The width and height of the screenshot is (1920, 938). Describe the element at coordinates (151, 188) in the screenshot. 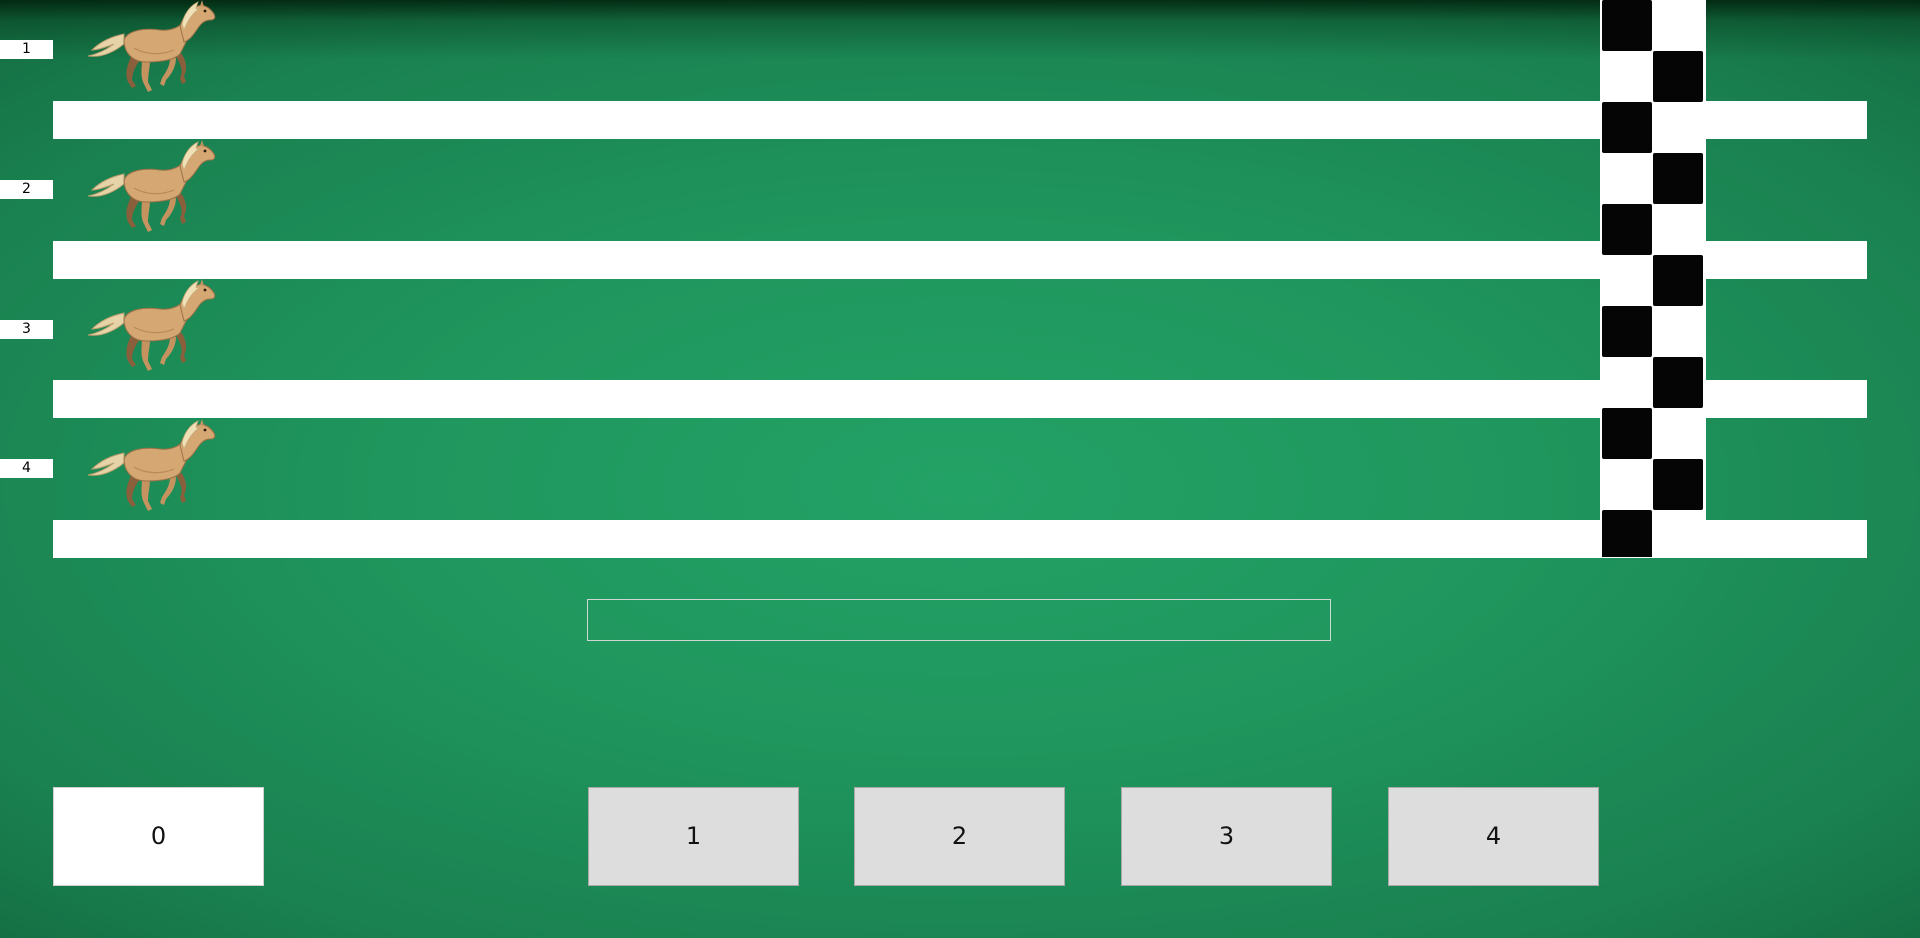

I see `horse-2-icon` at that location.